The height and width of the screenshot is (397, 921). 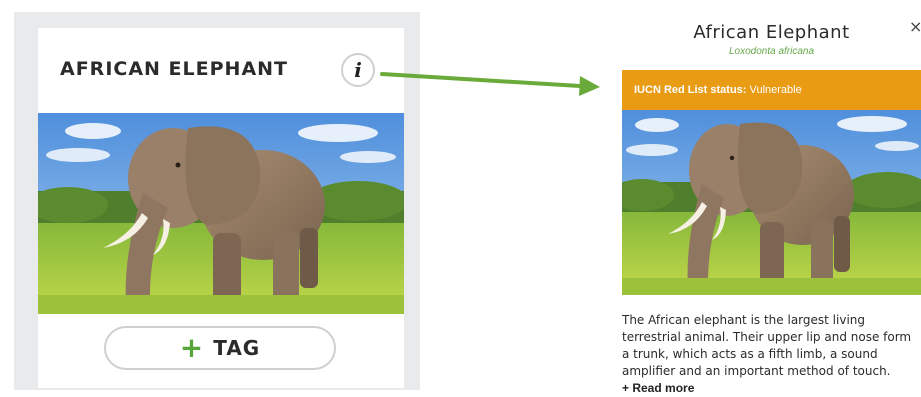 I want to click on info-button: i, so click(x=358, y=70).